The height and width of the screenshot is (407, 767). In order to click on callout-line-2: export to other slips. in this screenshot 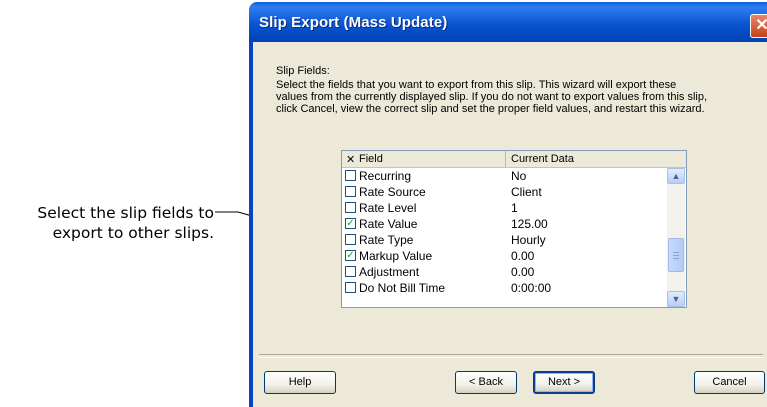, I will do `click(133, 233)`.